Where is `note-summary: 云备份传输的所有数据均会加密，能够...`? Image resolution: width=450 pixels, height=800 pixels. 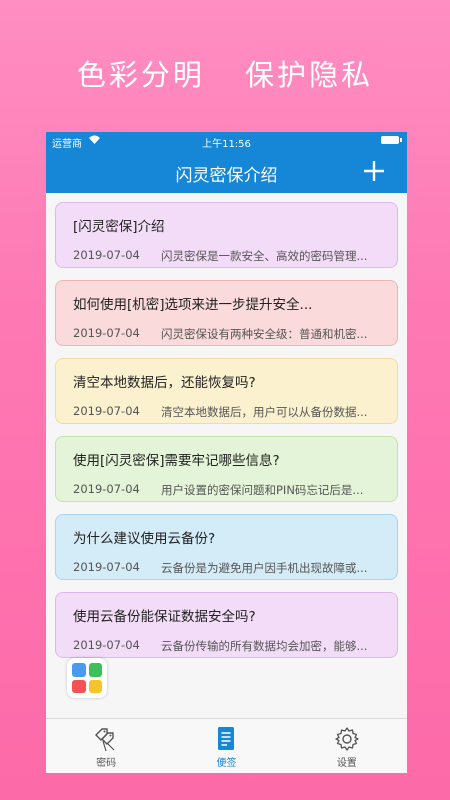 note-summary: 云备份传输的所有数据均会加密，能够... is located at coordinates (264, 646).